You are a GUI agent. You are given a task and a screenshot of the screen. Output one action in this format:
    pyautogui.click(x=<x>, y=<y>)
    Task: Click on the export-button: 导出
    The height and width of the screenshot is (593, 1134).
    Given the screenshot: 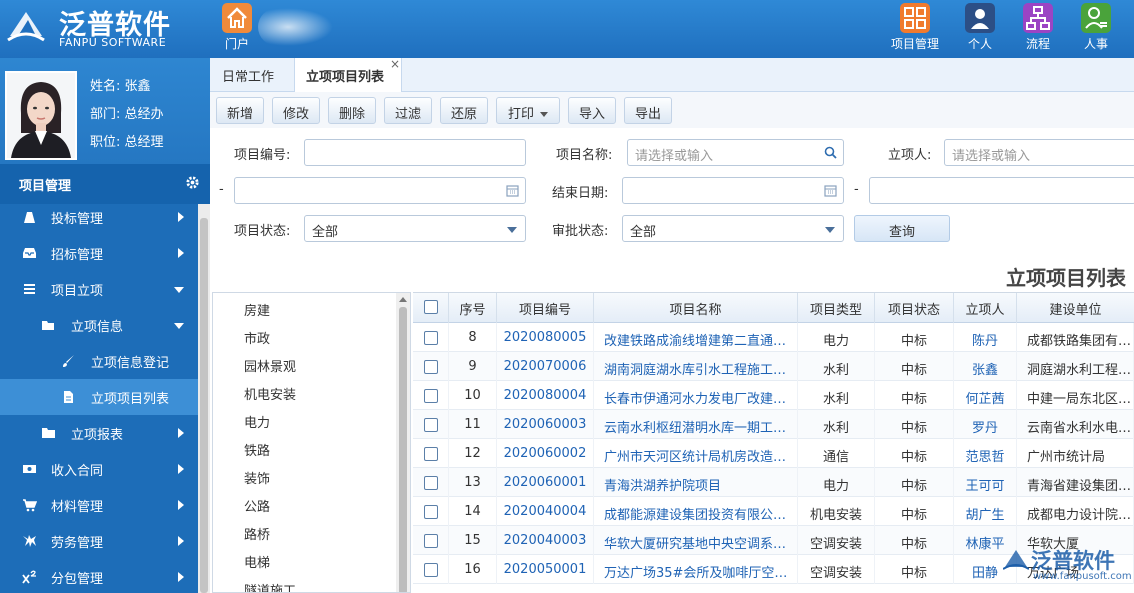 What is the action you would take?
    pyautogui.click(x=648, y=110)
    